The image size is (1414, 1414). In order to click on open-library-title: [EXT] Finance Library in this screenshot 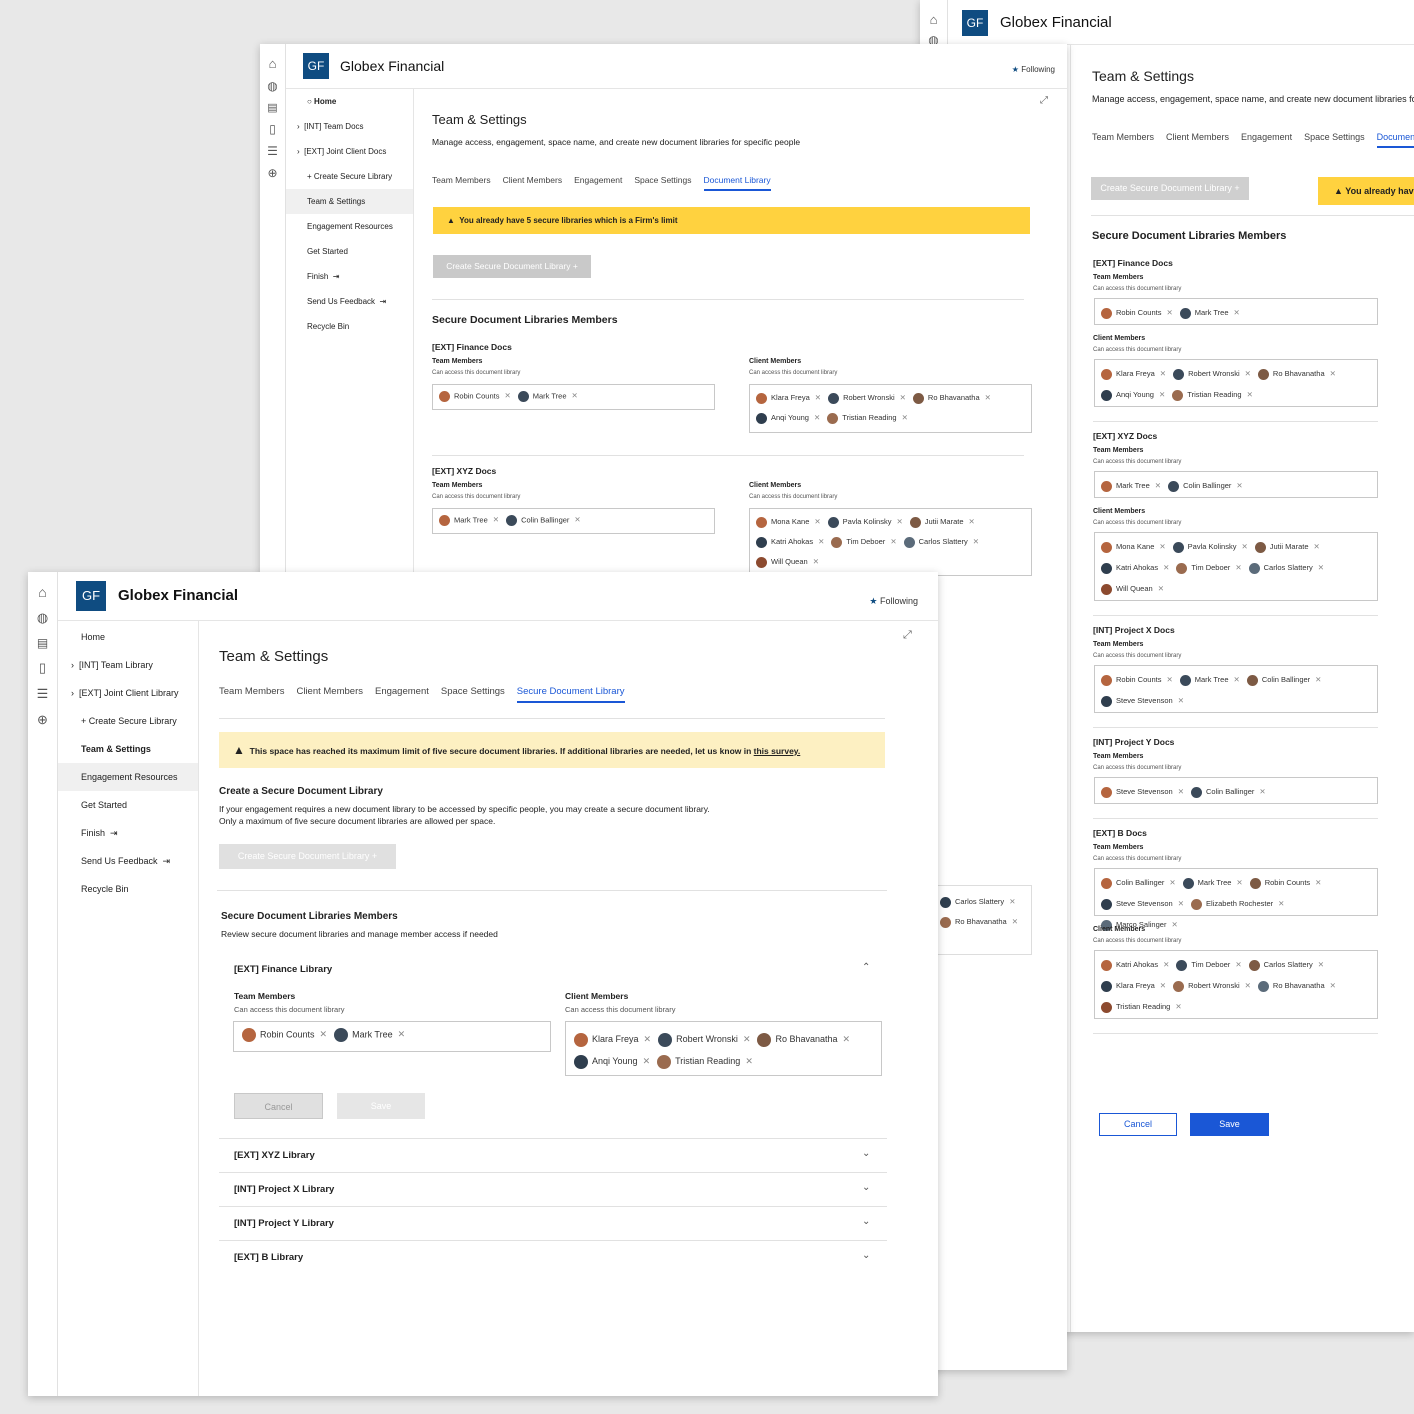, I will do `click(283, 969)`.